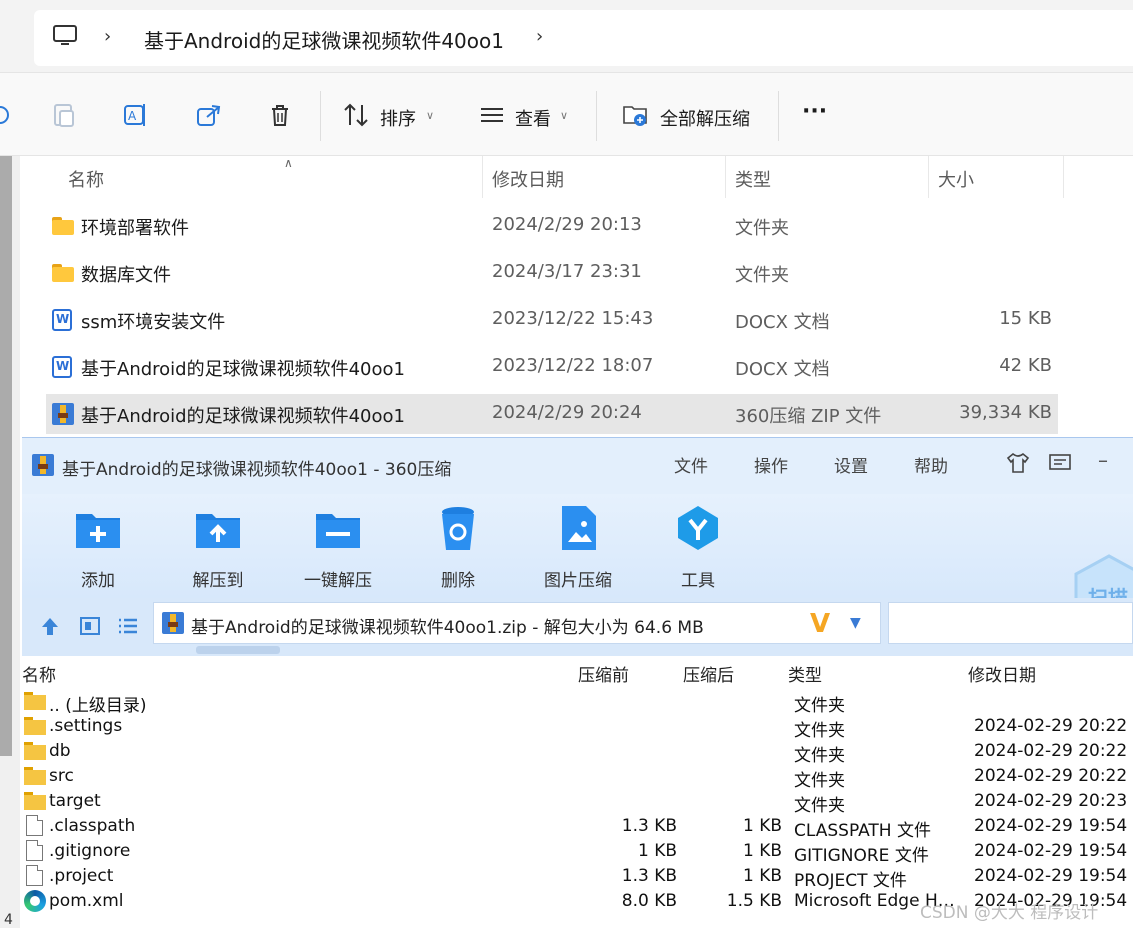  Describe the element at coordinates (1103, 460) in the screenshot. I see `minimize-icon: –` at that location.